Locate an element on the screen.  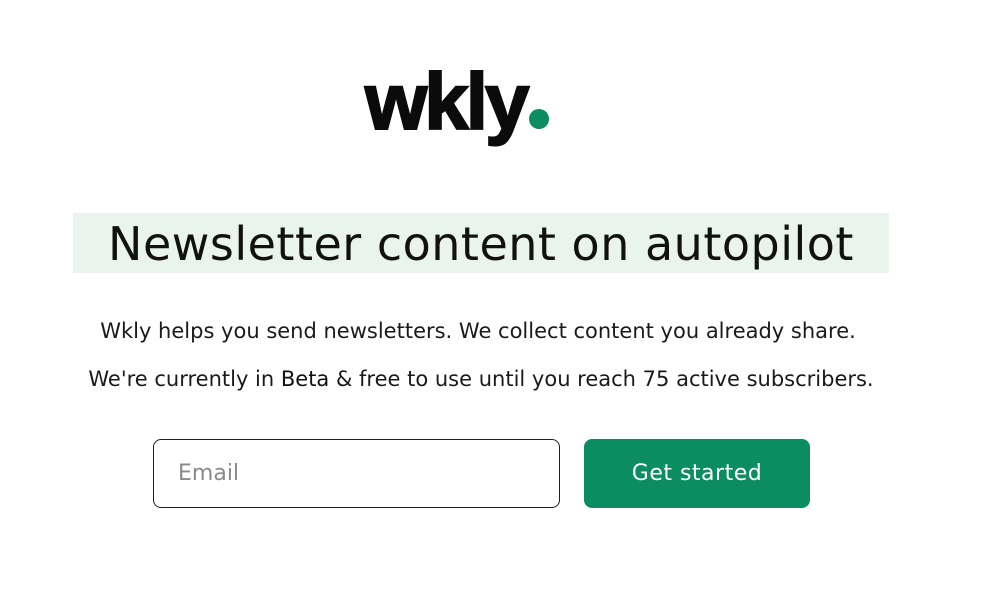
email-input is located at coordinates (356, 473).